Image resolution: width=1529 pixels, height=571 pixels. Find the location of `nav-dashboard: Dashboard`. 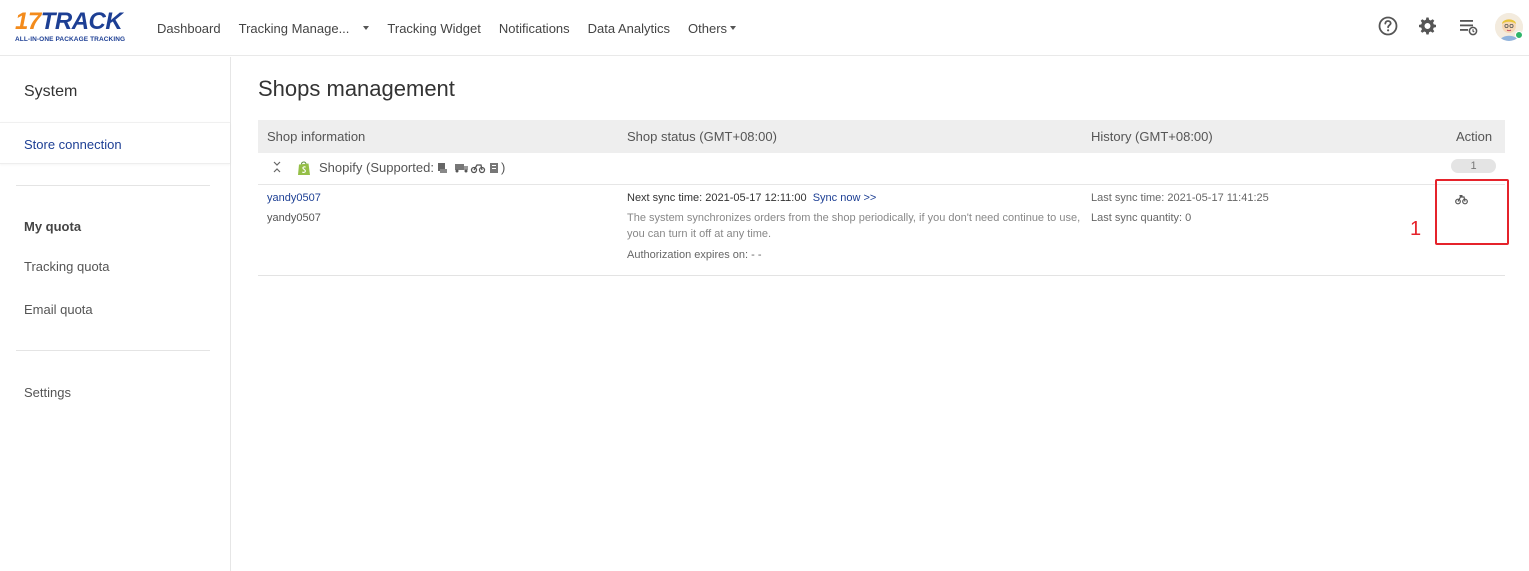

nav-dashboard: Dashboard is located at coordinates (189, 28).